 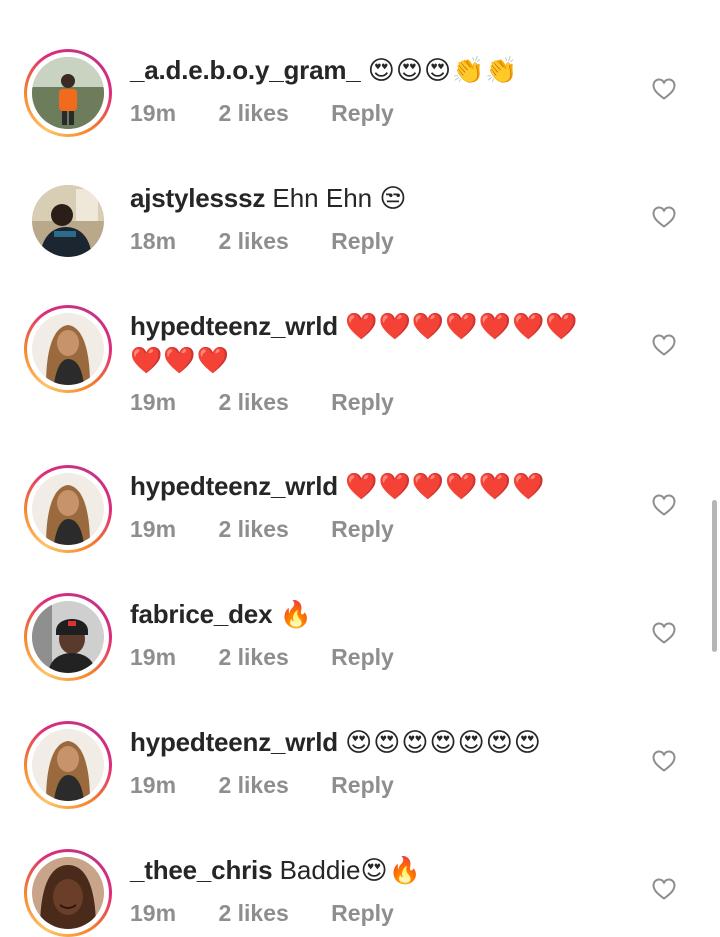 What do you see at coordinates (320, 870) in the screenshot?
I see `comment-body: Baddie` at bounding box center [320, 870].